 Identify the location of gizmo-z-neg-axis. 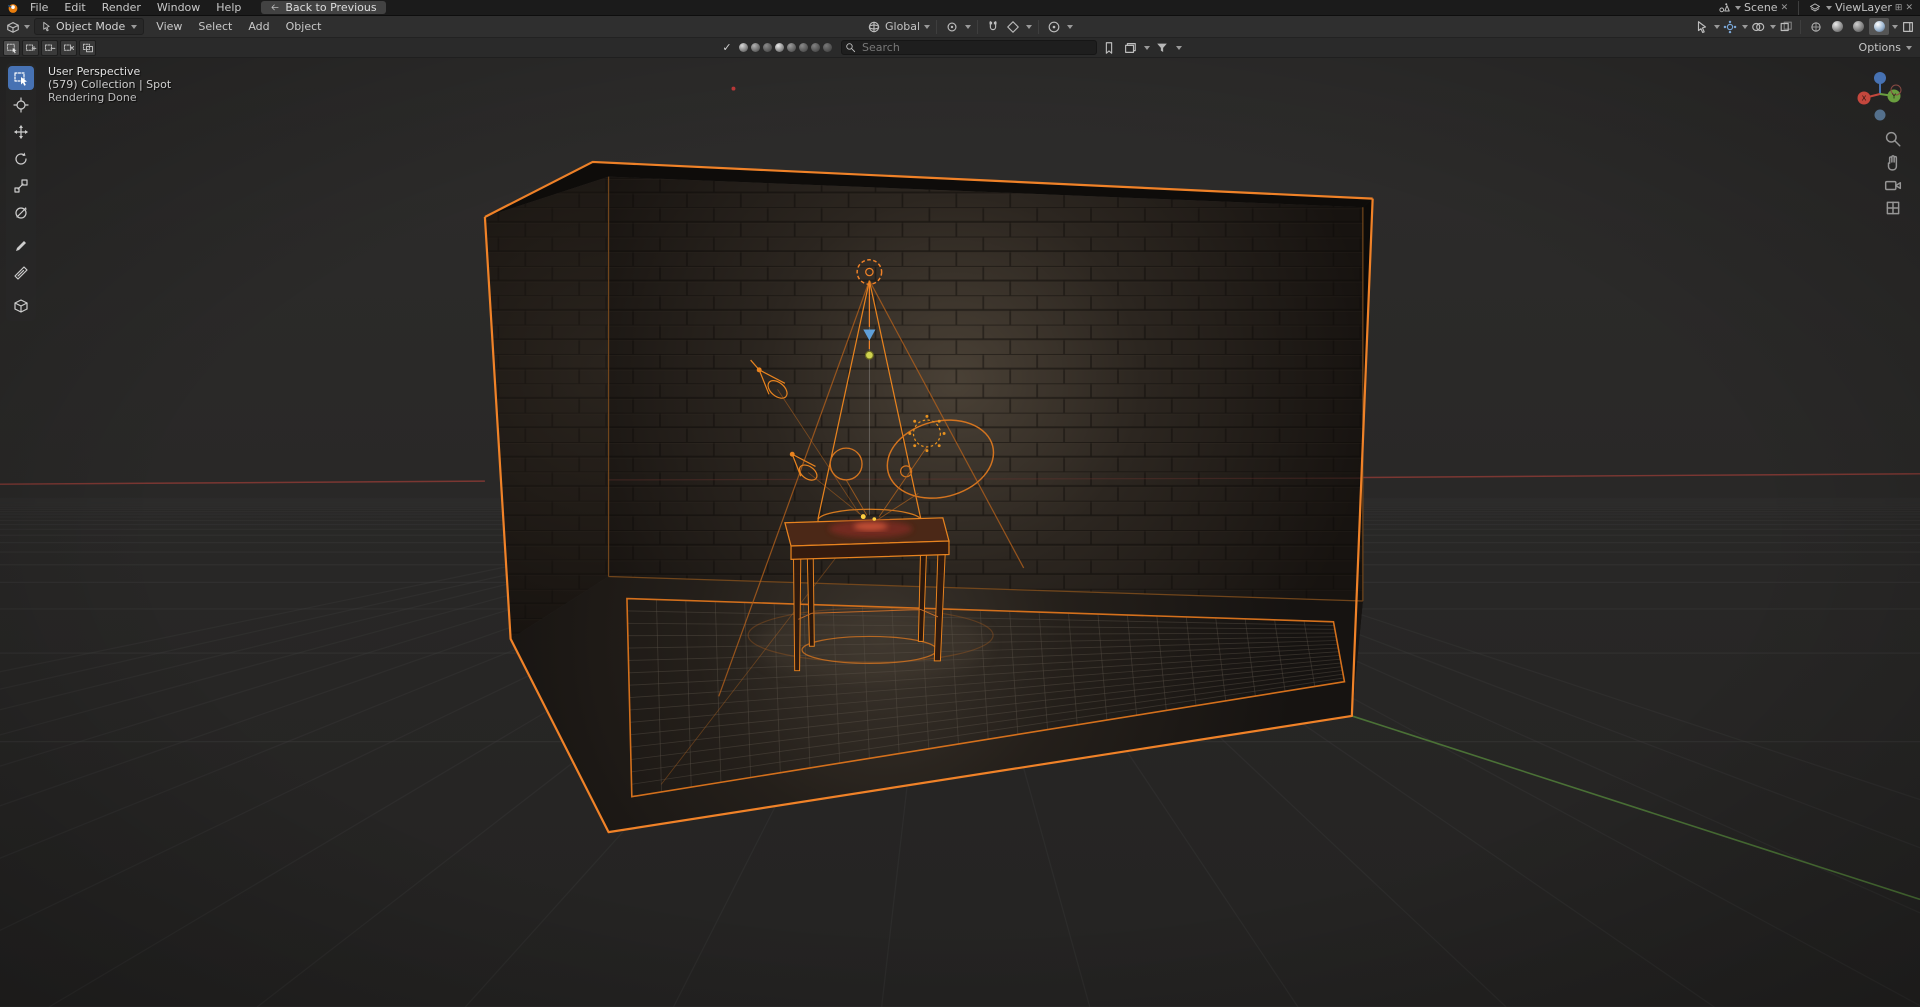
(1880, 115).